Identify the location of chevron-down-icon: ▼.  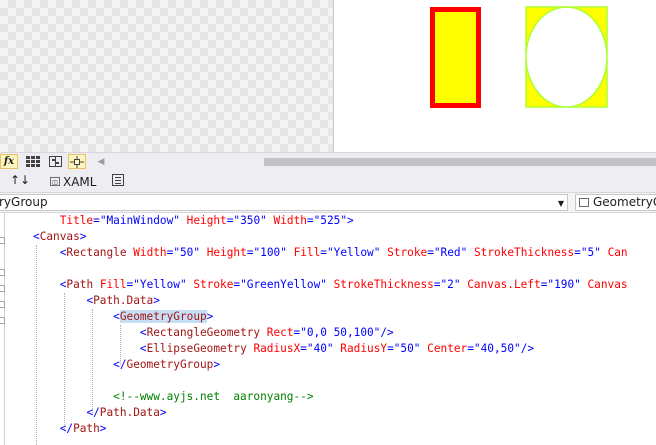
(561, 203).